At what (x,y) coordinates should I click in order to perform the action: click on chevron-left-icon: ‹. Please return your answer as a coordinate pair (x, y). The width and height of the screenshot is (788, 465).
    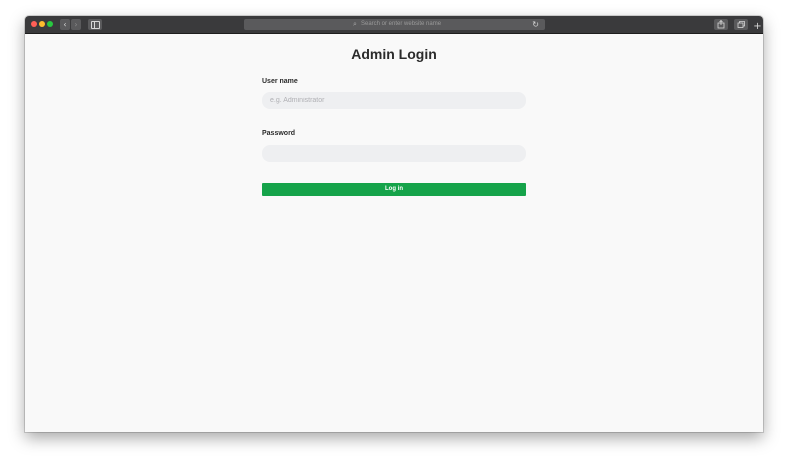
    Looking at the image, I should click on (65, 24).